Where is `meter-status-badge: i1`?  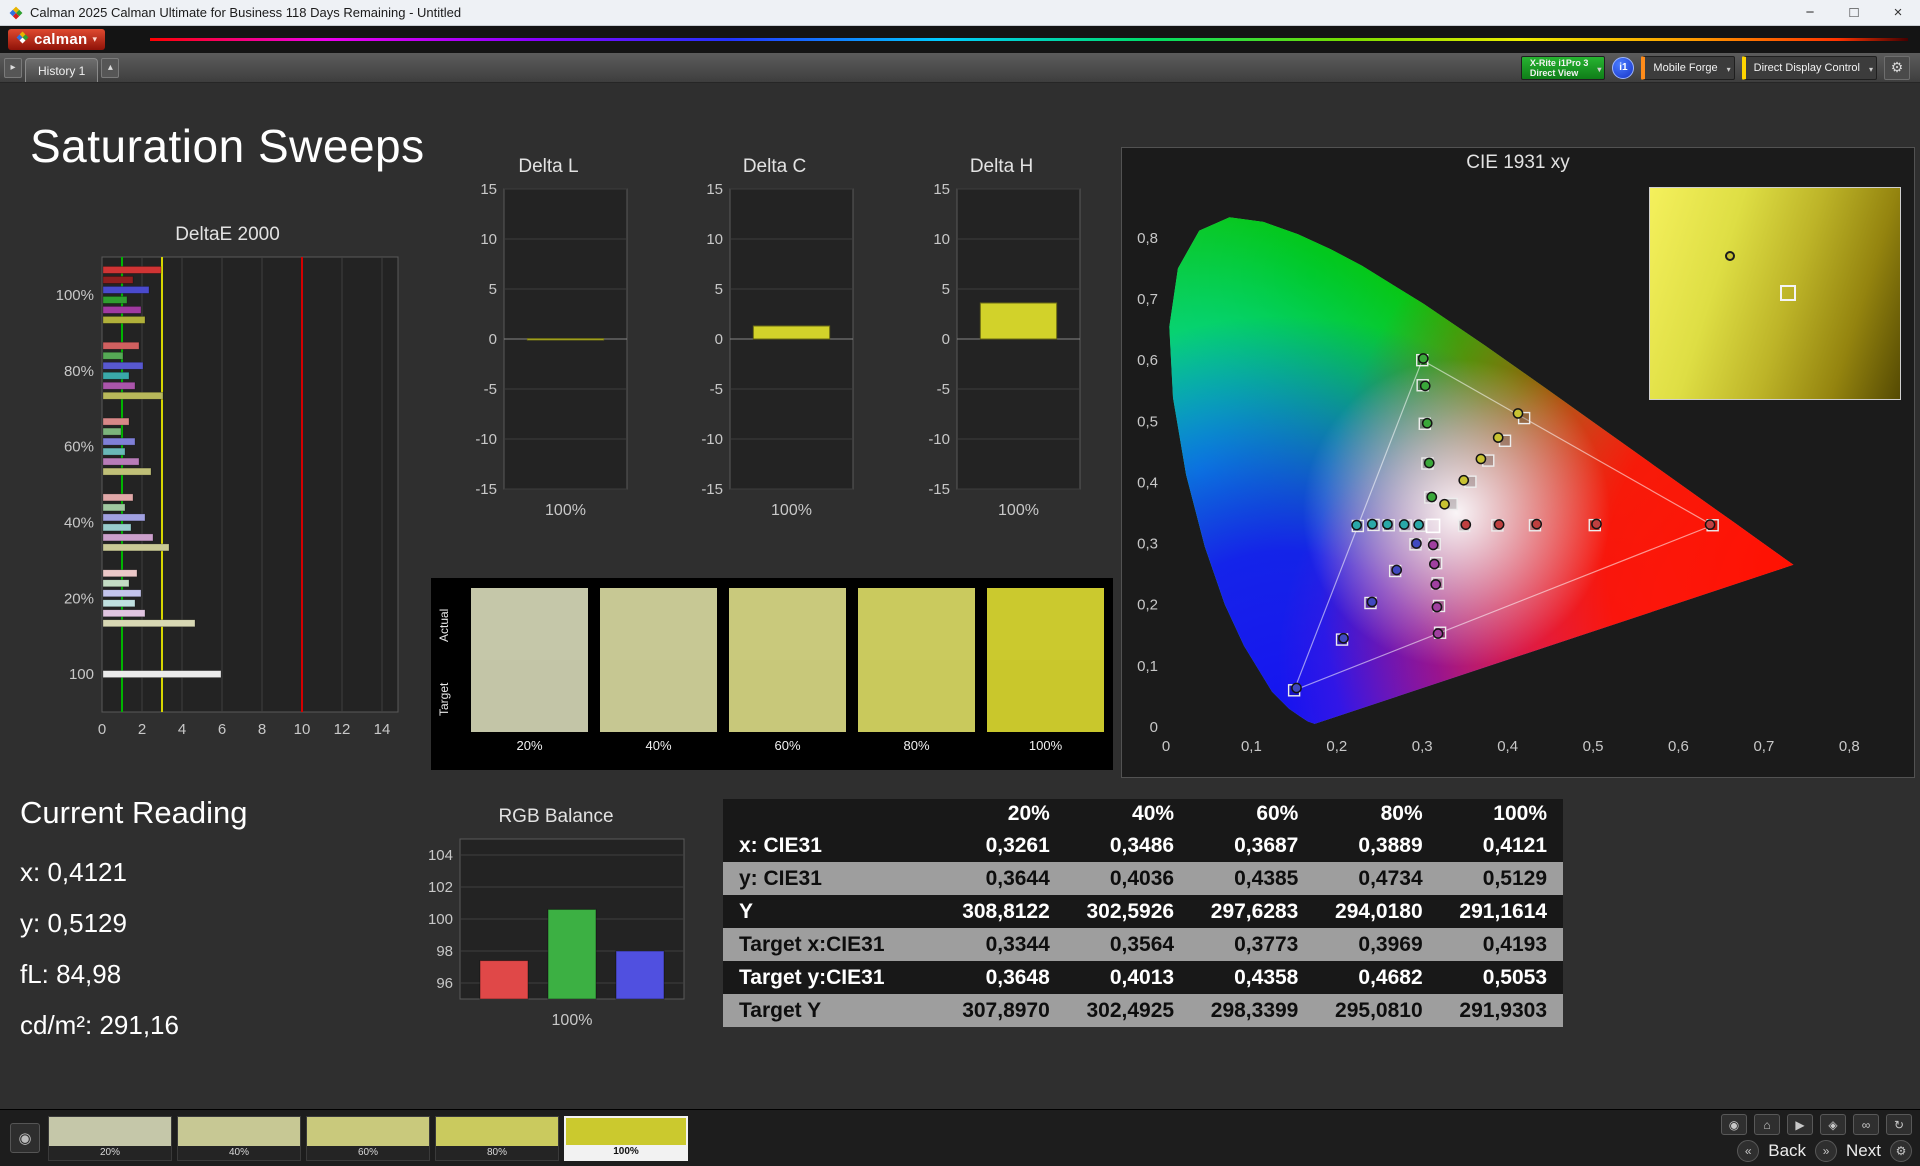
meter-status-badge: i1 is located at coordinates (1623, 67).